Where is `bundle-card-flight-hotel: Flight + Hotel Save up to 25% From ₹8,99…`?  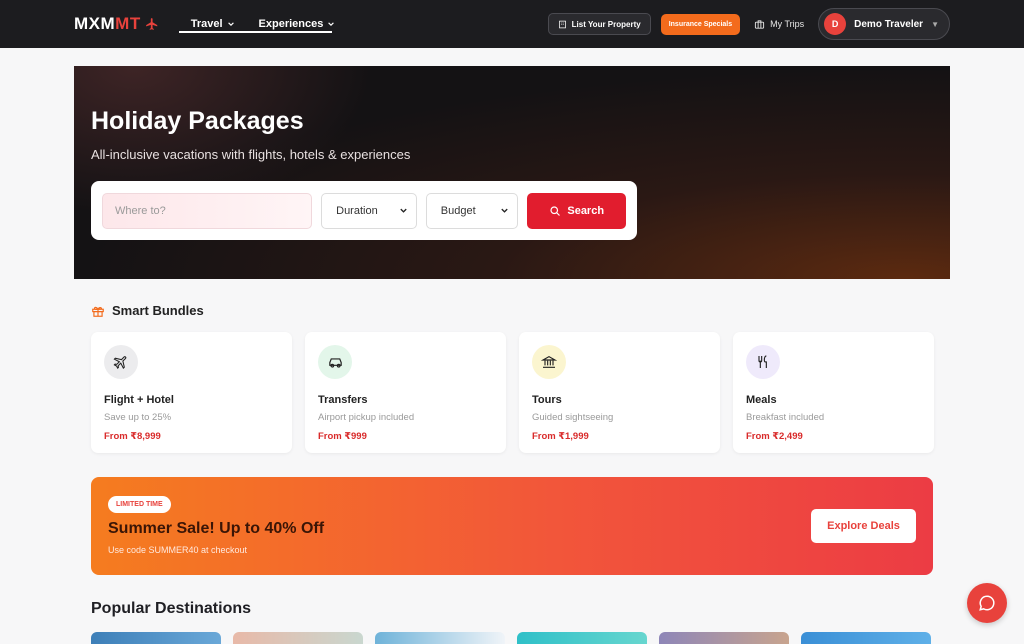 bundle-card-flight-hotel: Flight + Hotel Save up to 25% From ₹8,99… is located at coordinates (191, 392).